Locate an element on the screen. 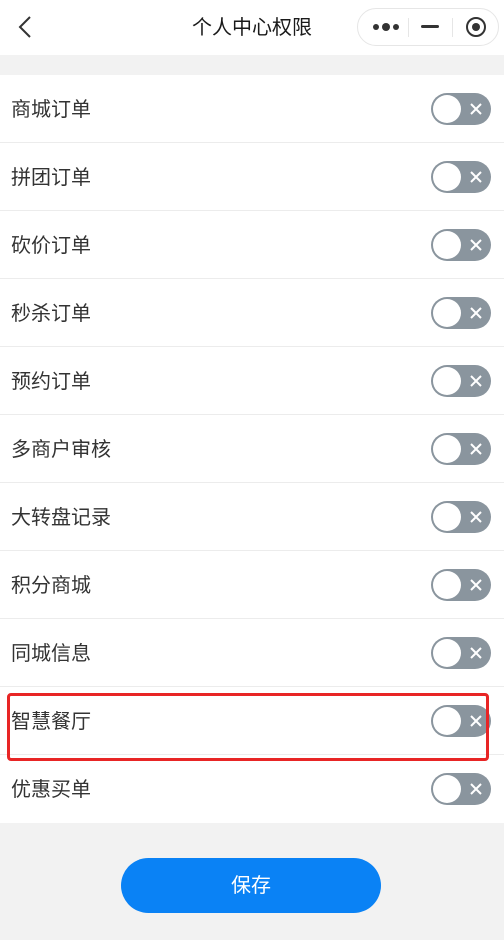 Image resolution: width=504 pixels, height=940 pixels. permission-label: 优惠买单 is located at coordinates (51, 789).